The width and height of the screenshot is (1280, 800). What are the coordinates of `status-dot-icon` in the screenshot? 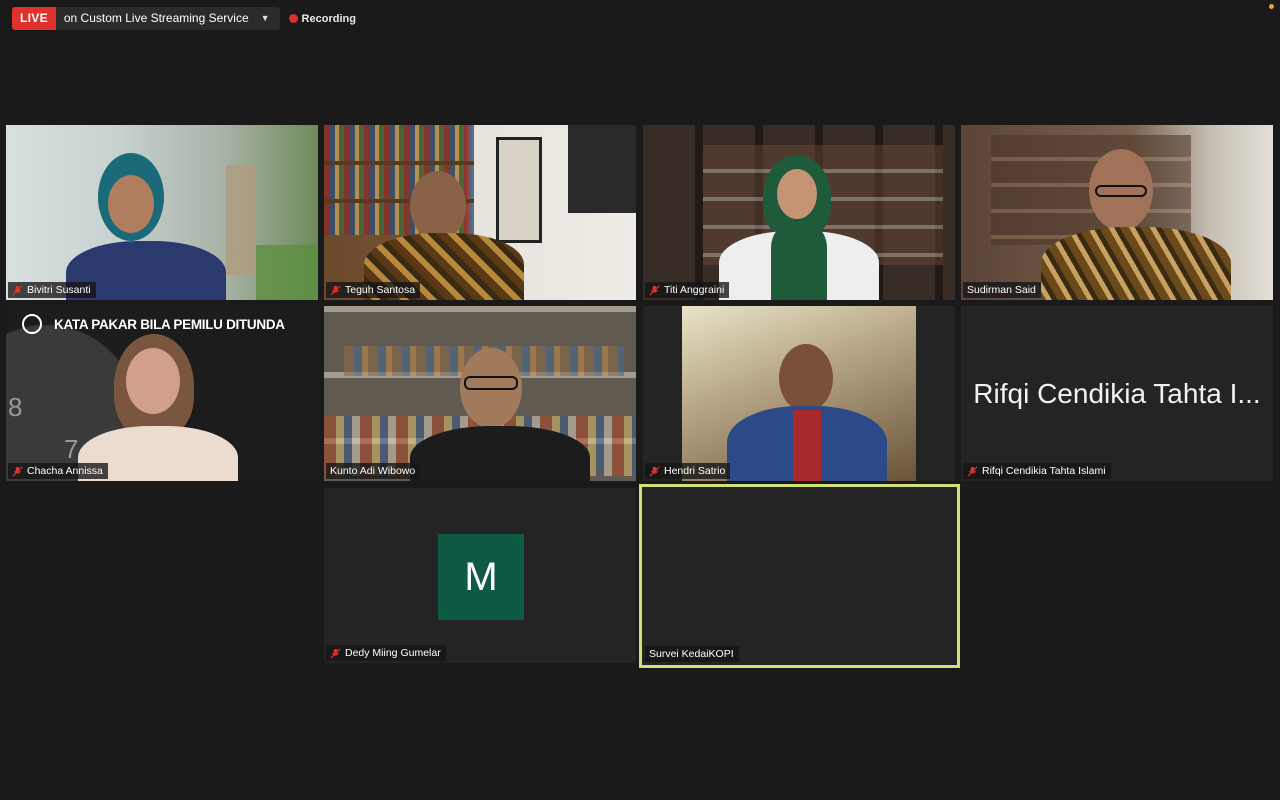 It's located at (1271, 6).